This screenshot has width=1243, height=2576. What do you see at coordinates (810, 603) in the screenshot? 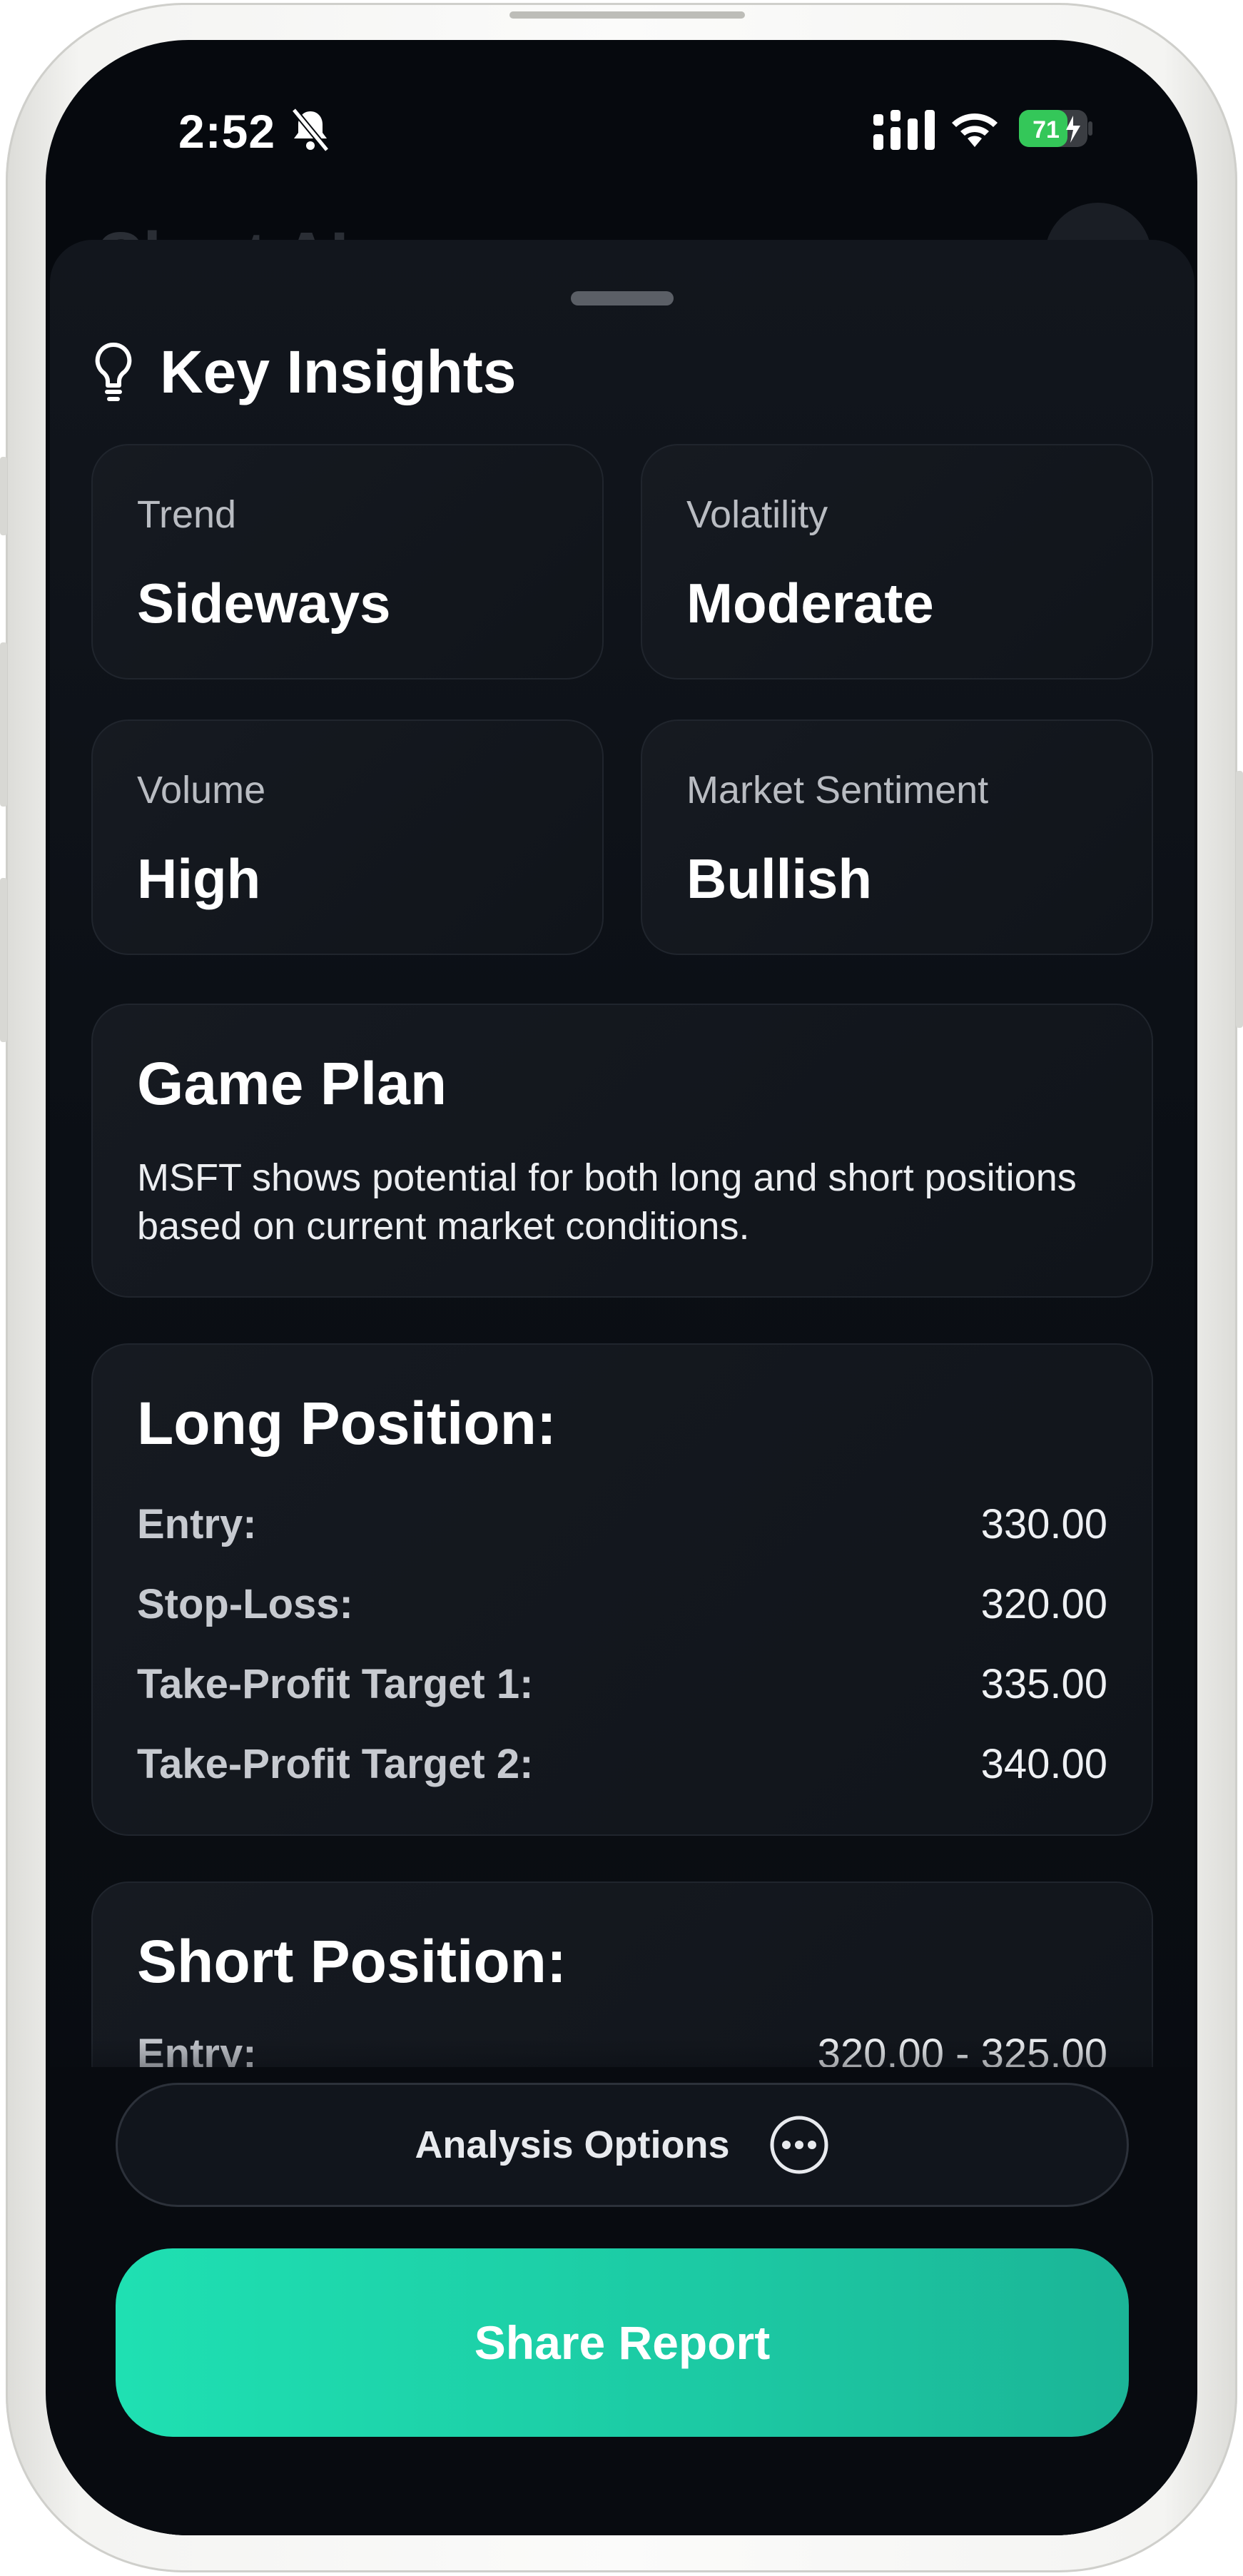
I see `metric-value: Moderate` at bounding box center [810, 603].